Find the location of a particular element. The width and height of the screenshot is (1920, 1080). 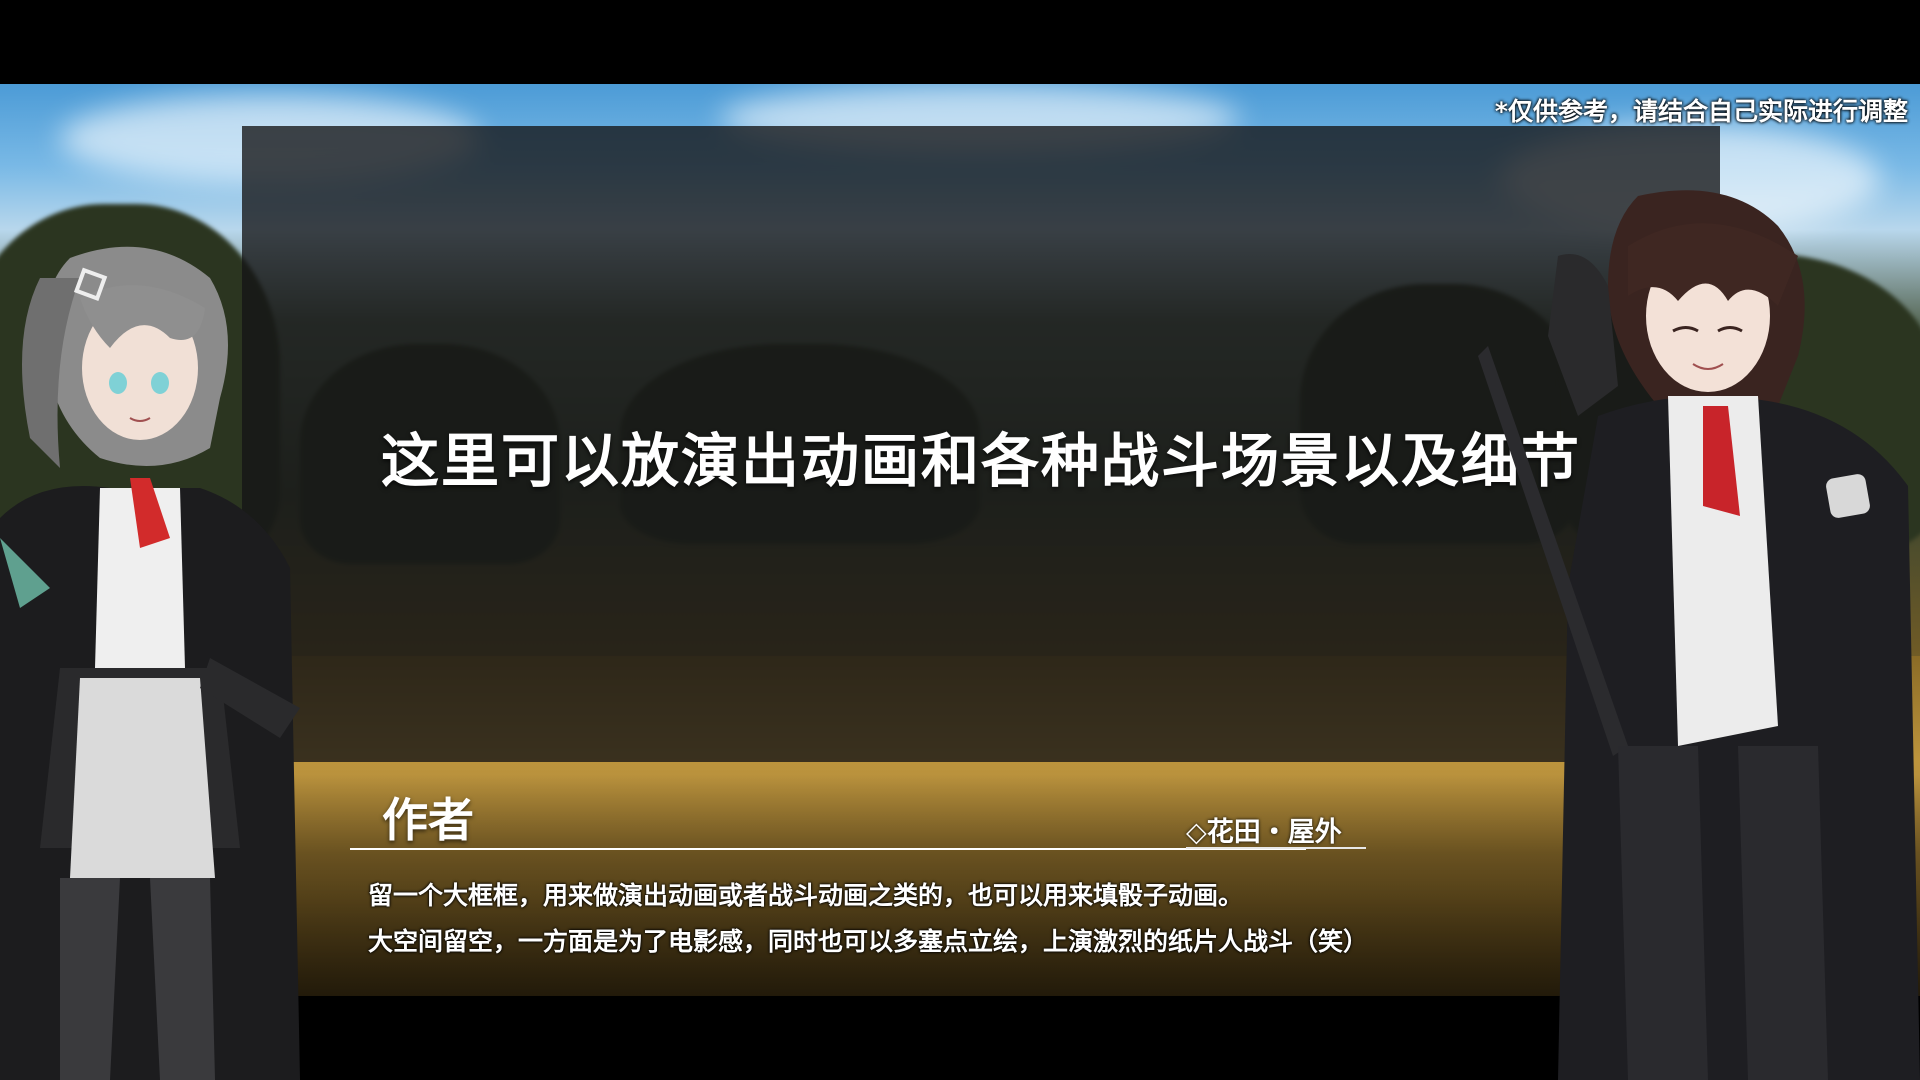

dialog-line-2: 大空间留空，一方面是为了电影感，同时也可以多塞点立绘，上演激烈的纸片人战斗（笑） is located at coordinates (868, 941).